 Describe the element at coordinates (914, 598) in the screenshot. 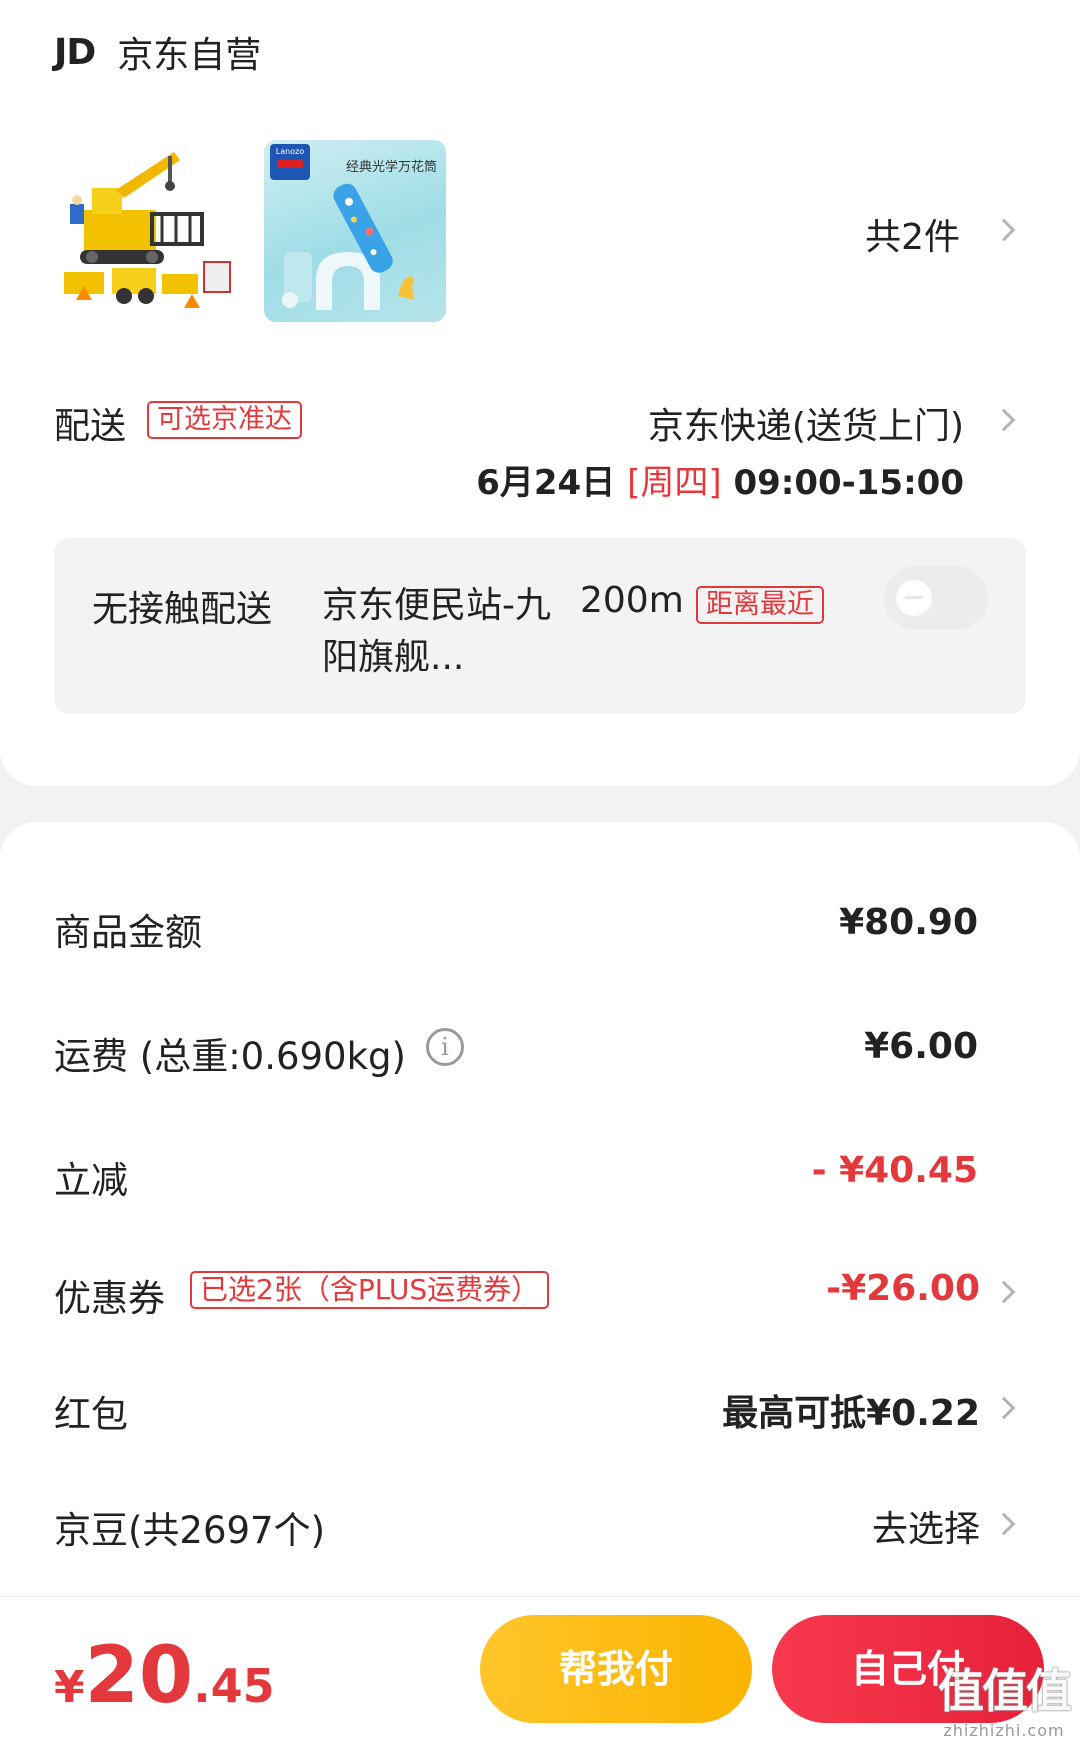

I see `toggle-knob-icon` at that location.